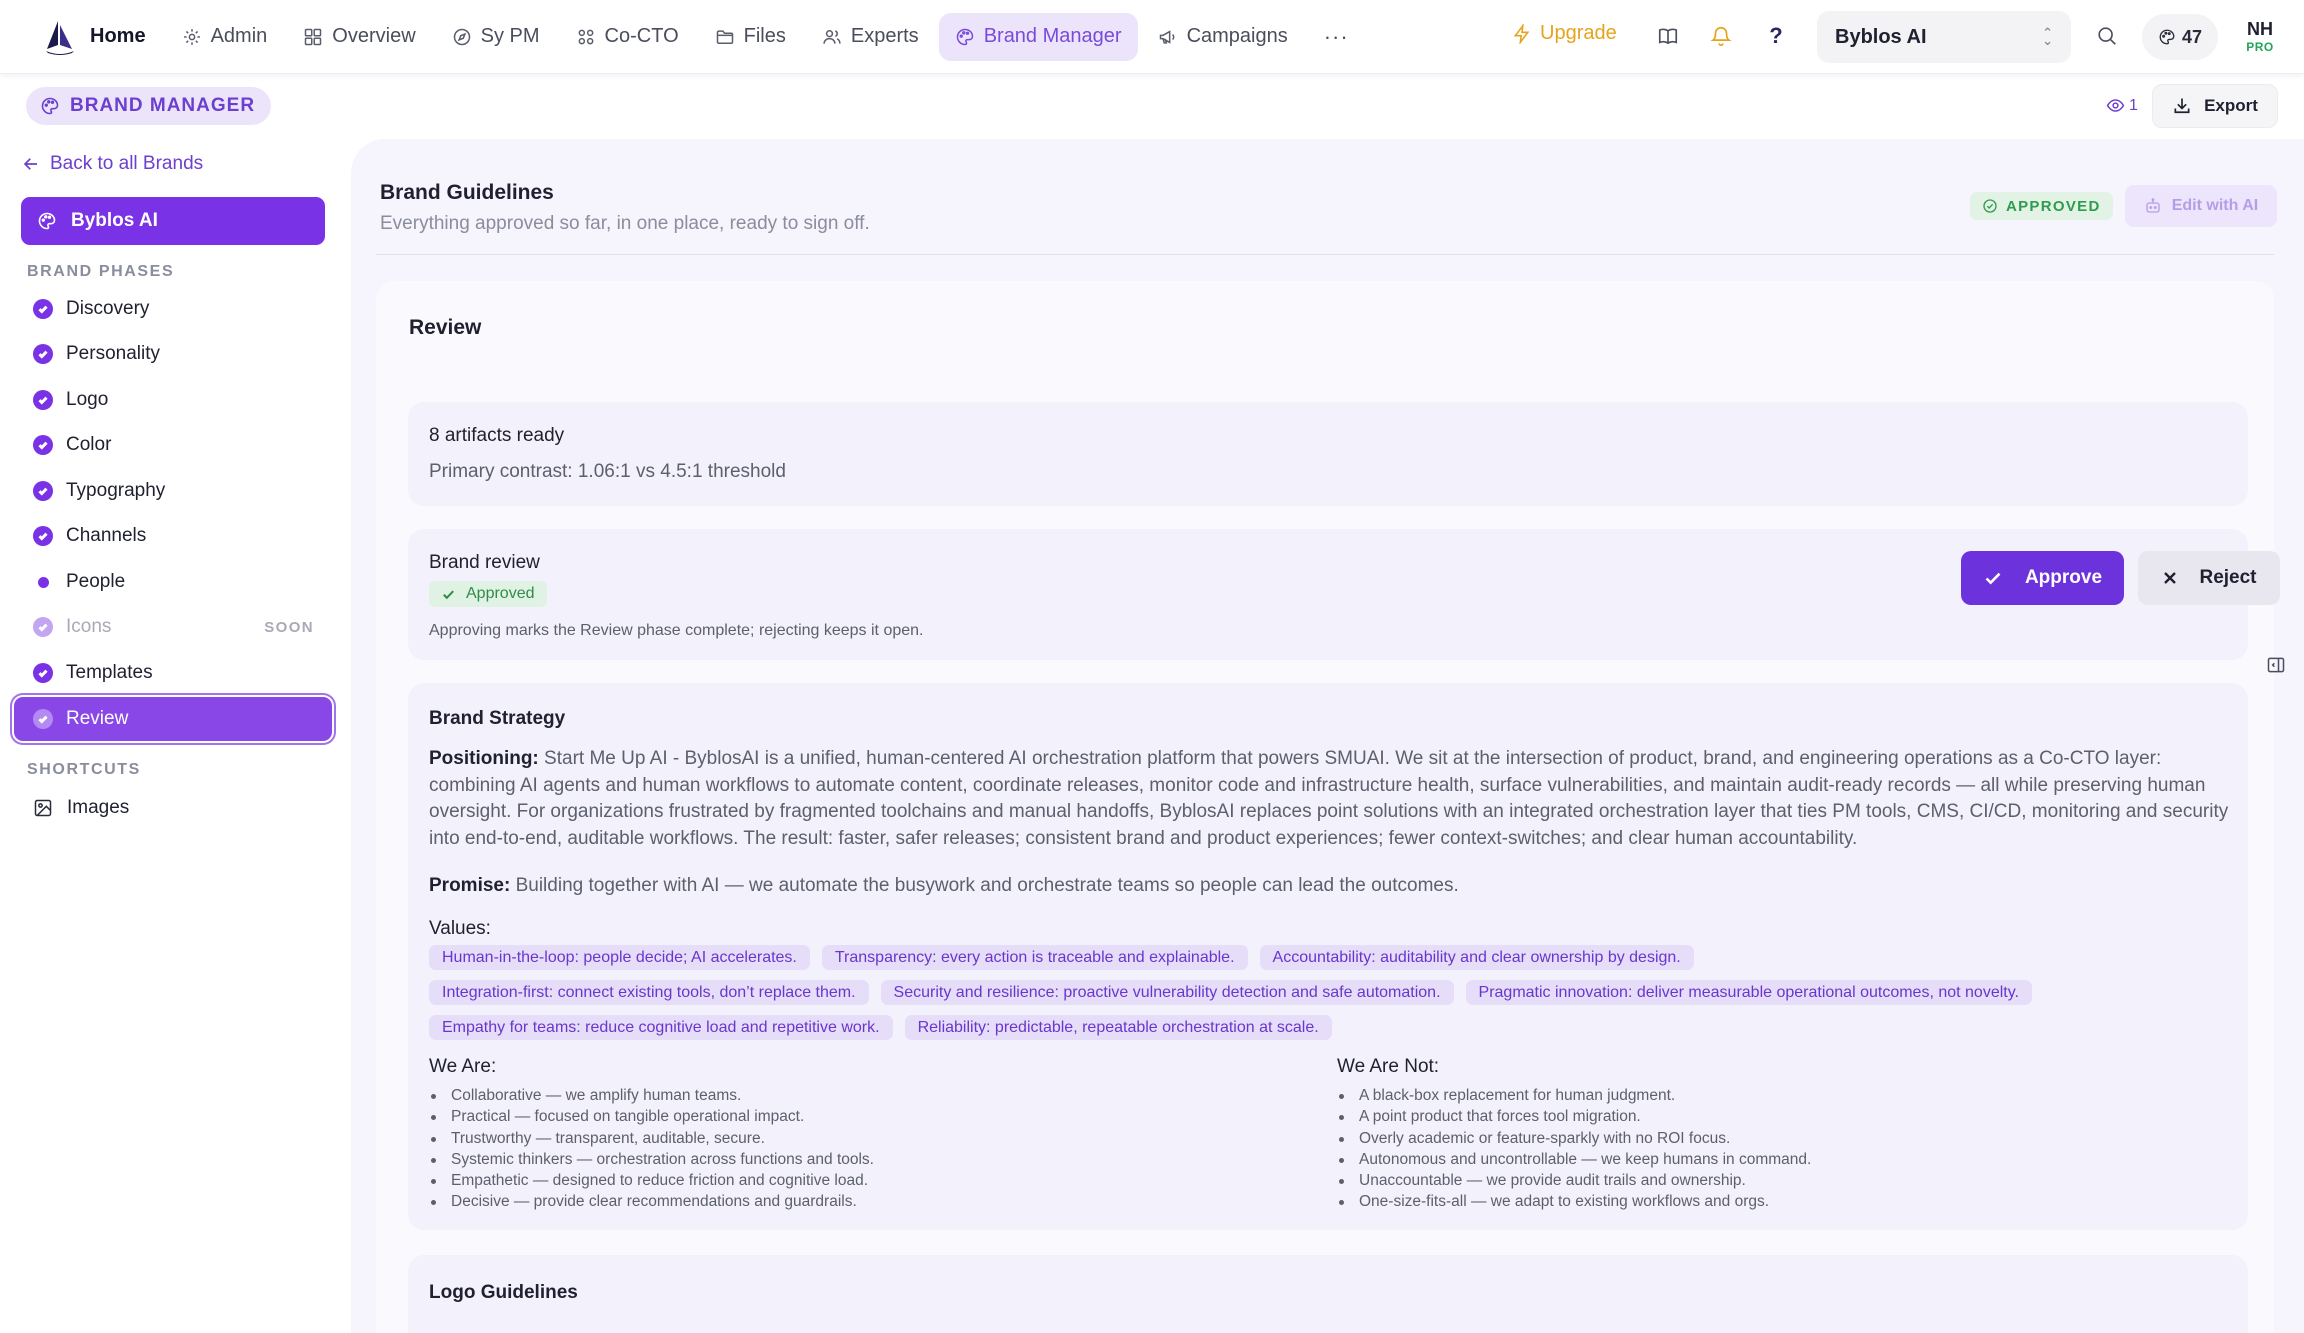  I want to click on phase-label: Logo, so click(87, 399).